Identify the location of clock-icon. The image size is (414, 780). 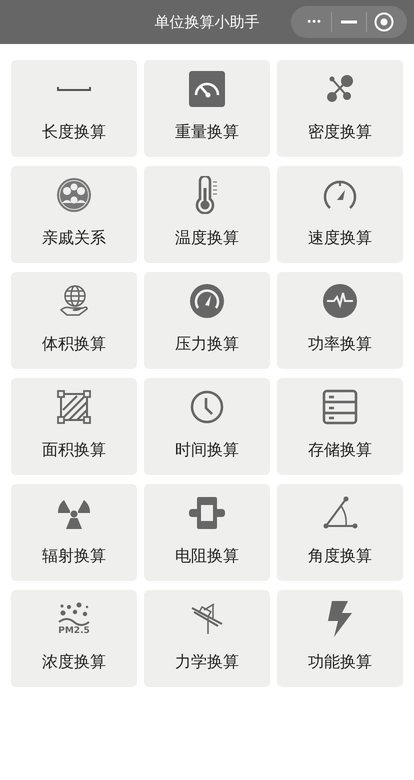
(207, 407).